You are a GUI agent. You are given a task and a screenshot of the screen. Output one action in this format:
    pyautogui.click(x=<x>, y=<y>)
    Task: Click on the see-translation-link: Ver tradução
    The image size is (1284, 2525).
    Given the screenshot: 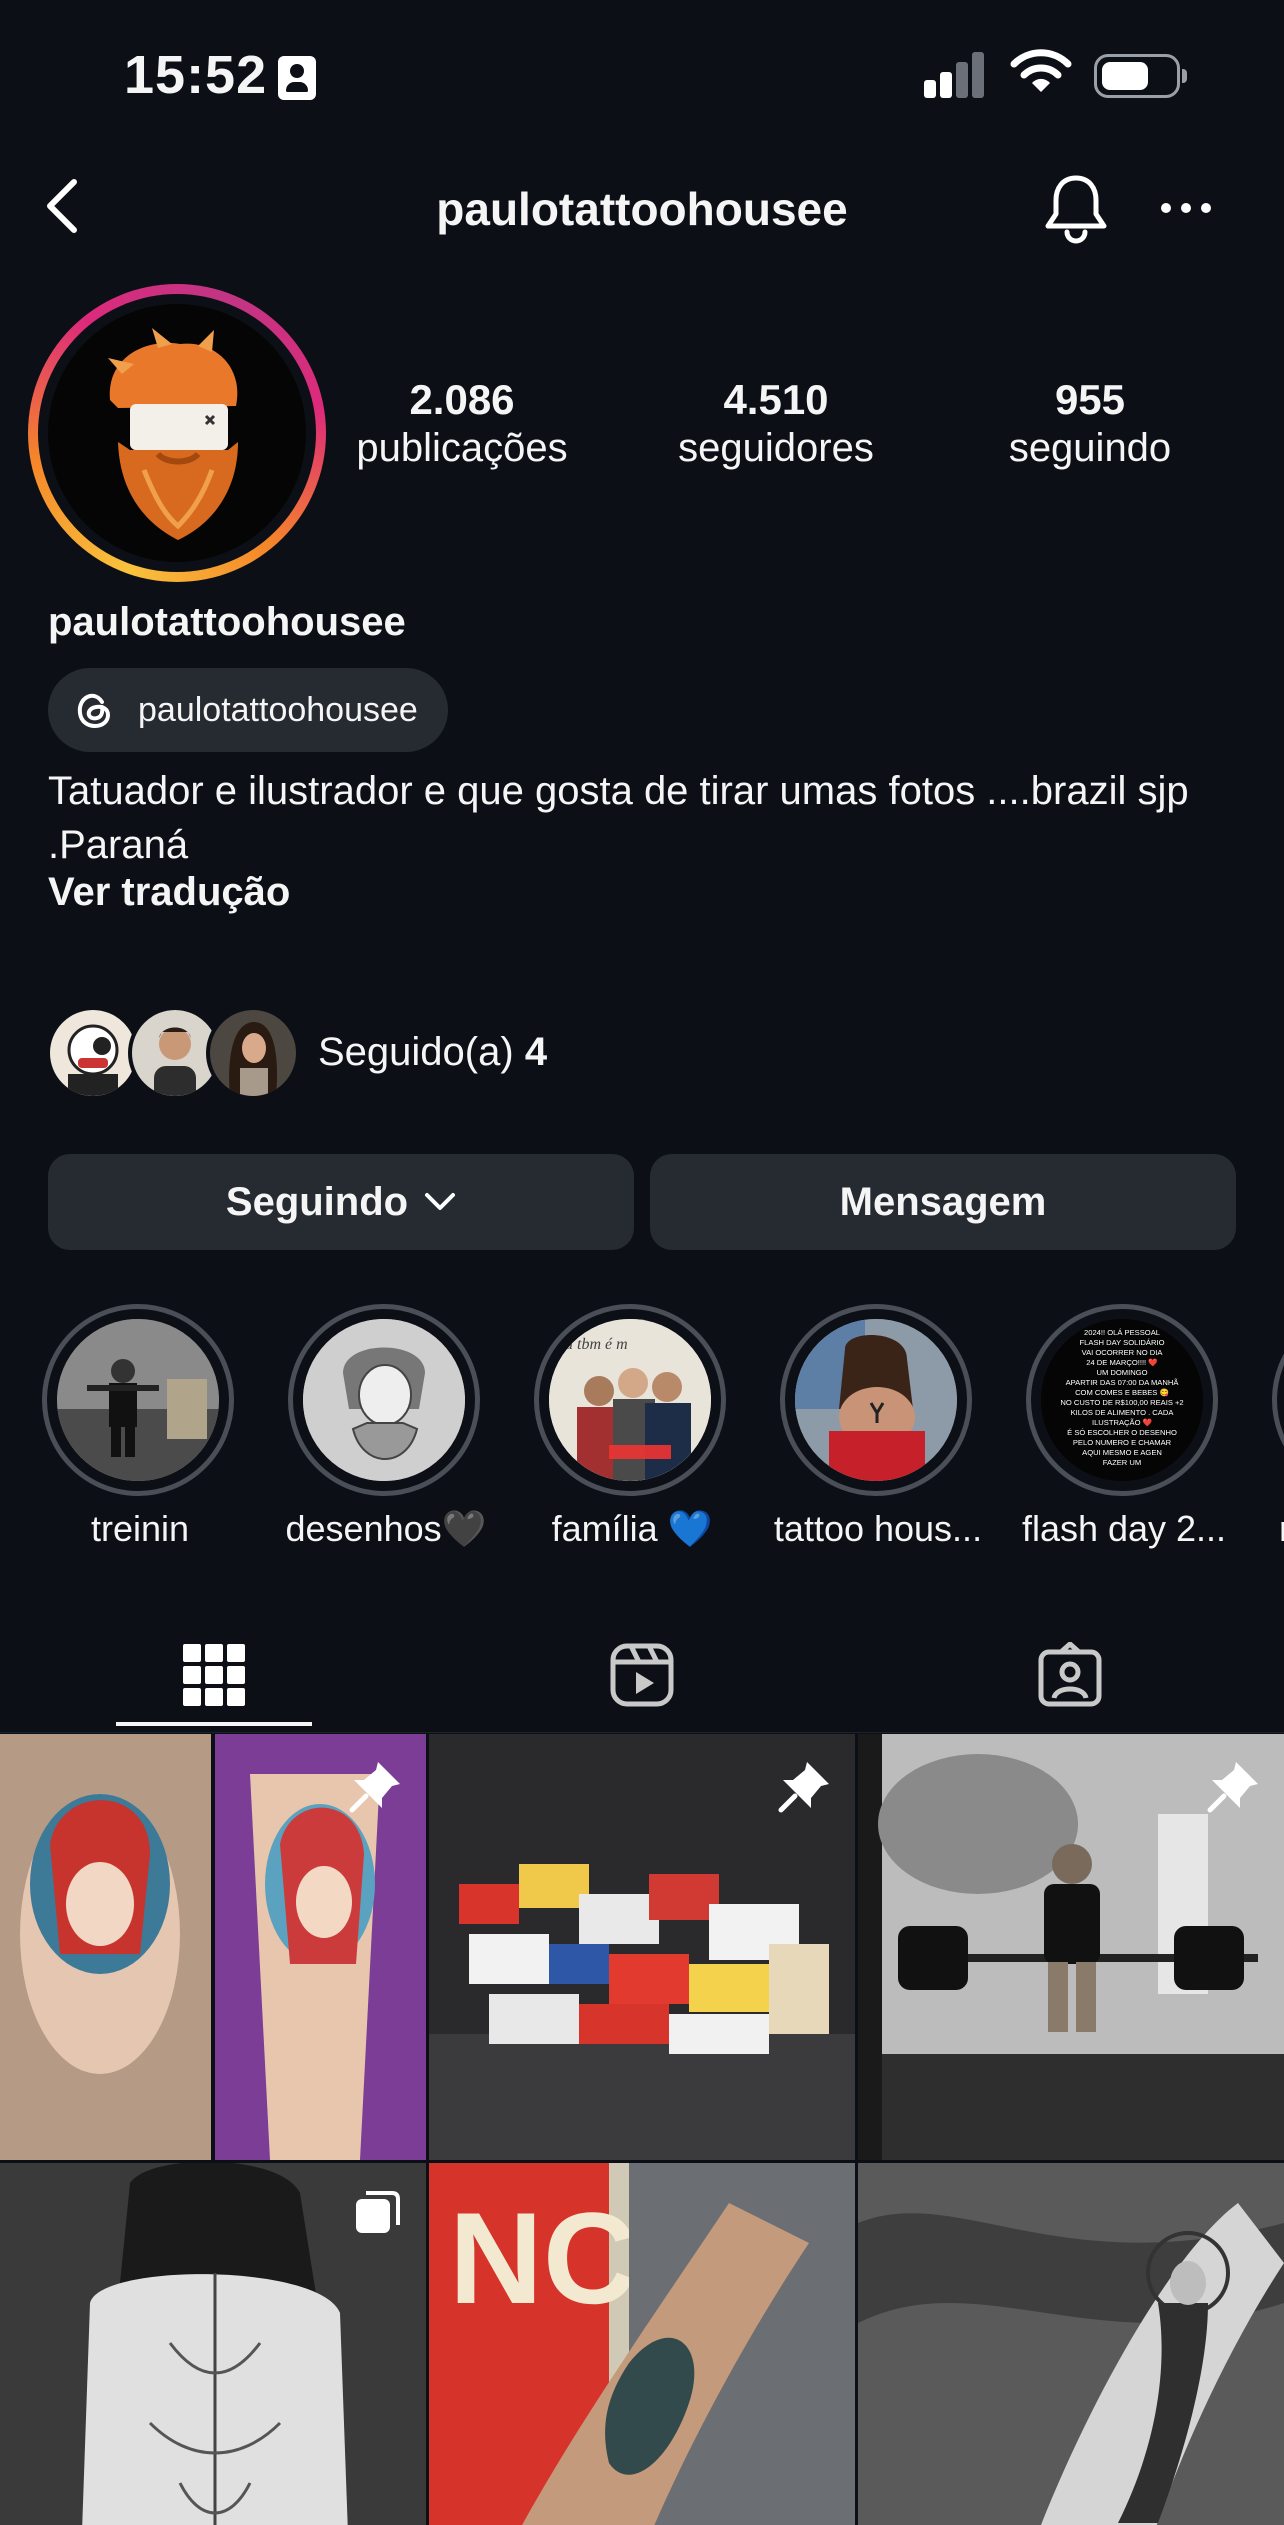 What is the action you would take?
    pyautogui.click(x=169, y=892)
    